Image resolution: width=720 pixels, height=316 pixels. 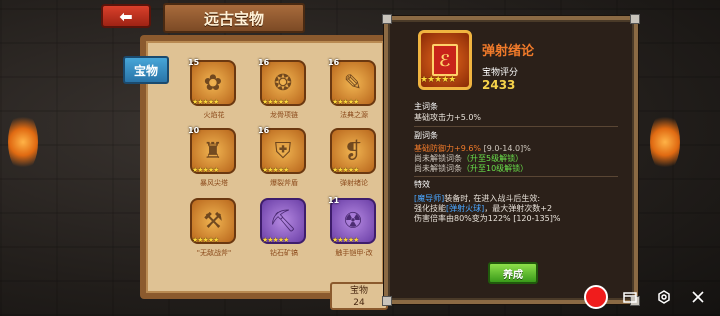 I want to click on arrow-left-icon: ⬅, so click(x=126, y=16).